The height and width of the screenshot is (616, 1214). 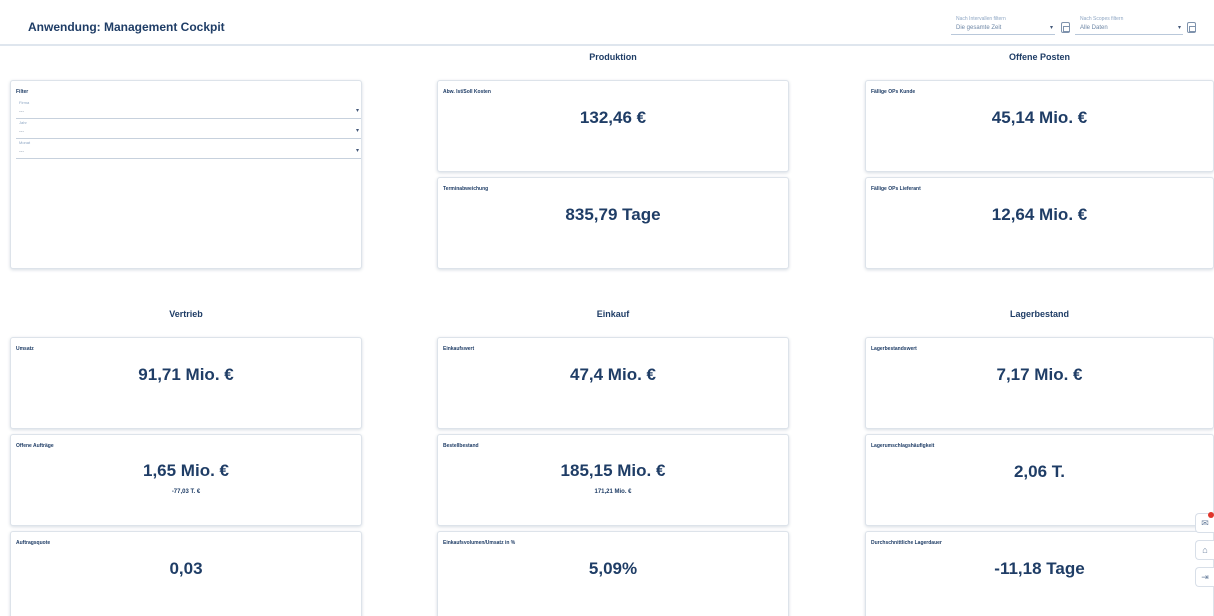 What do you see at coordinates (894, 349) in the screenshot?
I see `kpi-label: Lagerbestandswert` at bounding box center [894, 349].